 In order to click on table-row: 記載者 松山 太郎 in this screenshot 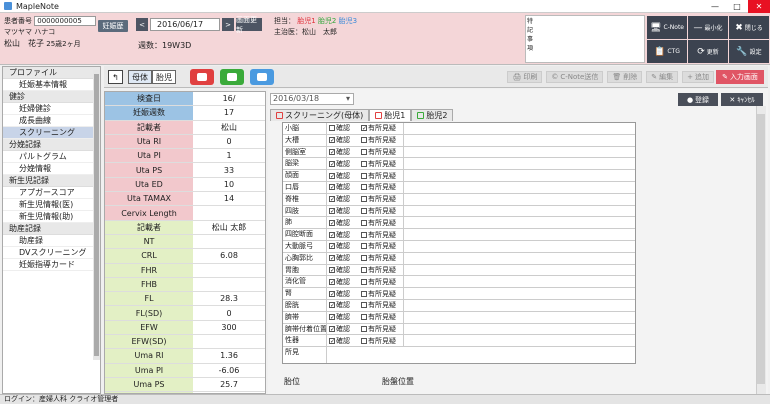, I will do `click(185, 227)`.